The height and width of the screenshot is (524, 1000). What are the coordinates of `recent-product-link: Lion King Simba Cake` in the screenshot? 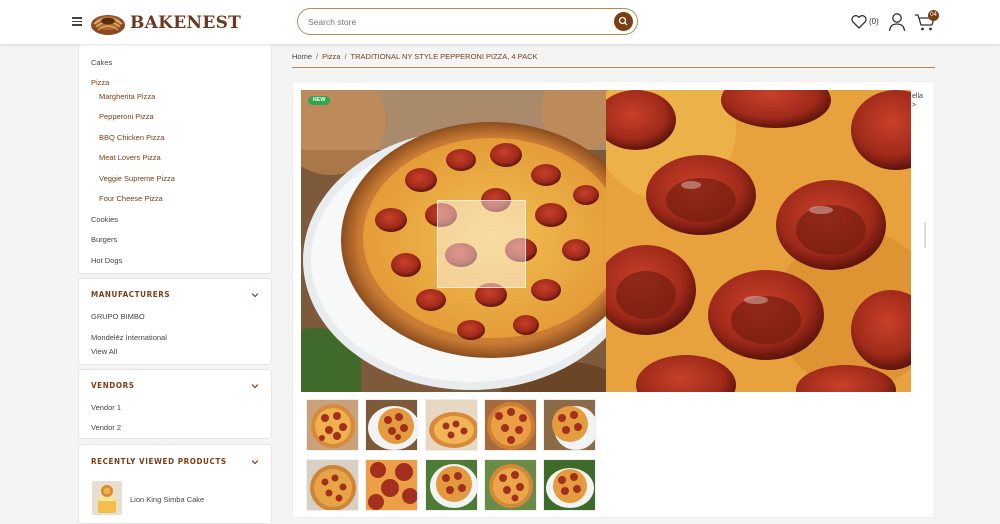 It's located at (167, 499).